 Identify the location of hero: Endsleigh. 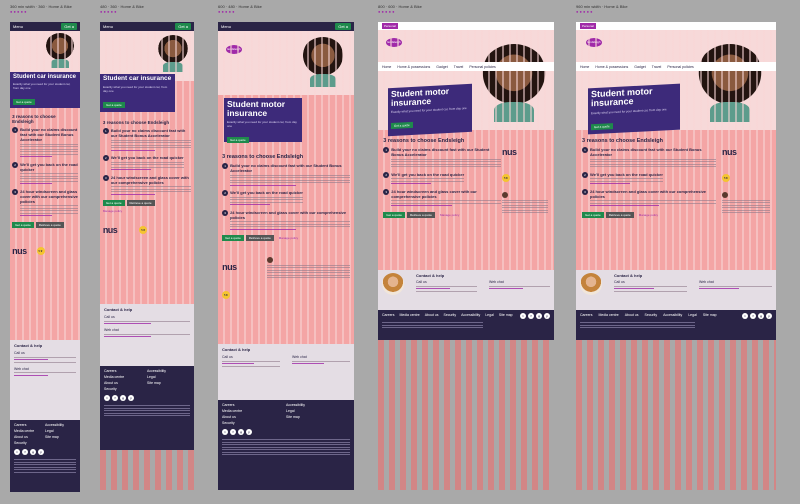
(286, 63).